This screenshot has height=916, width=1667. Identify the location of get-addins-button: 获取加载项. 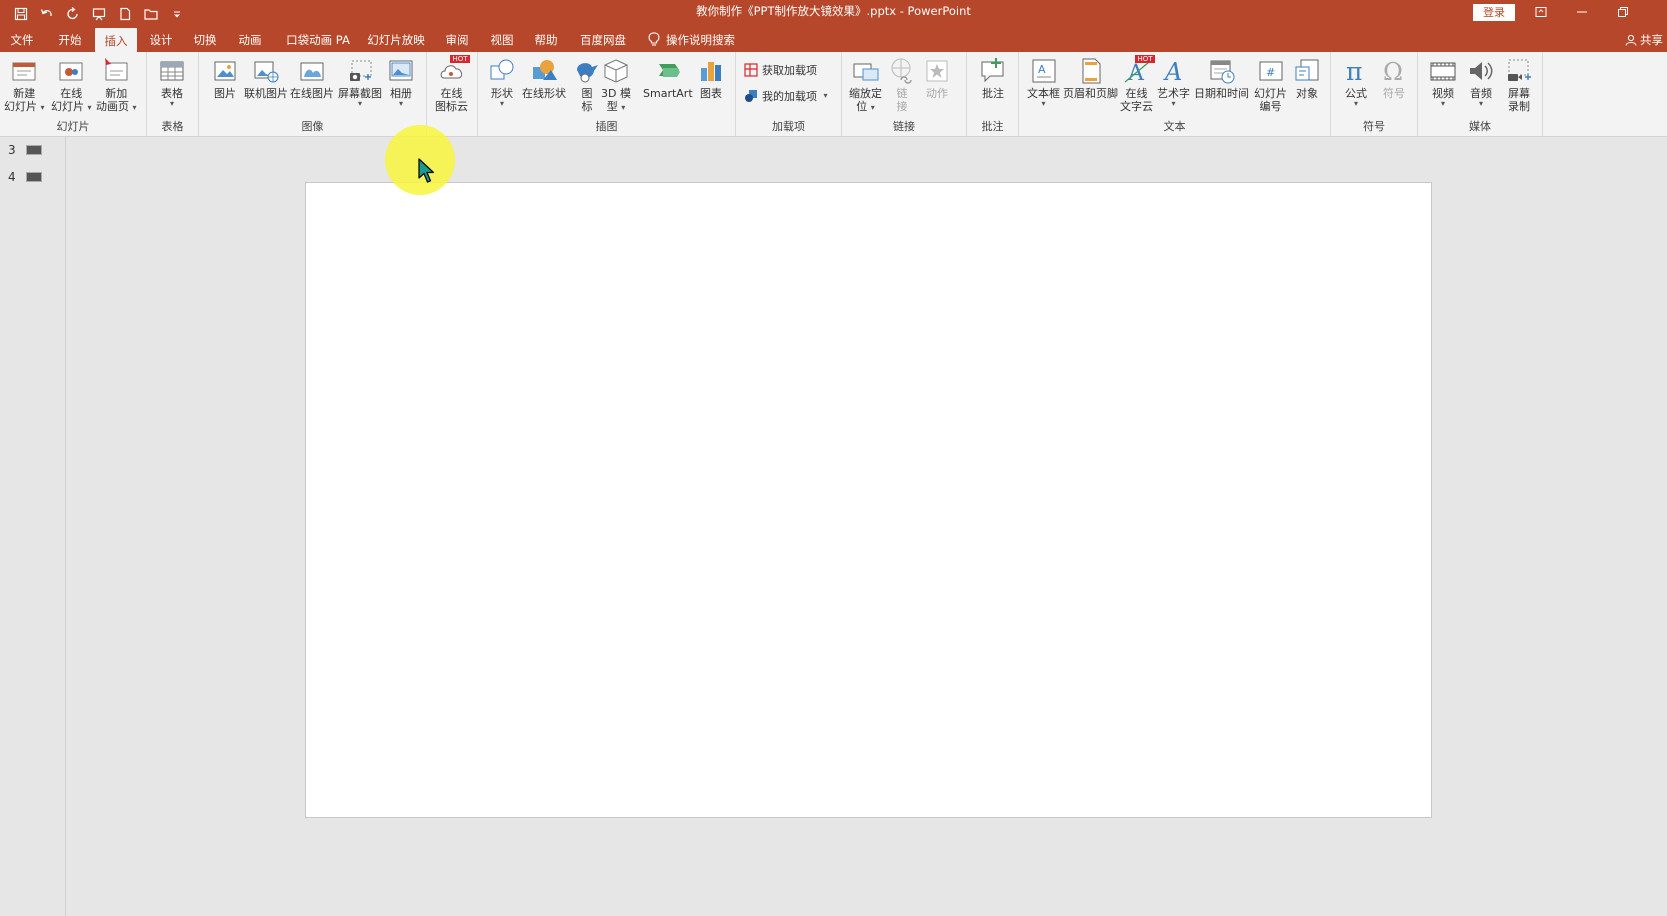
(780, 70).